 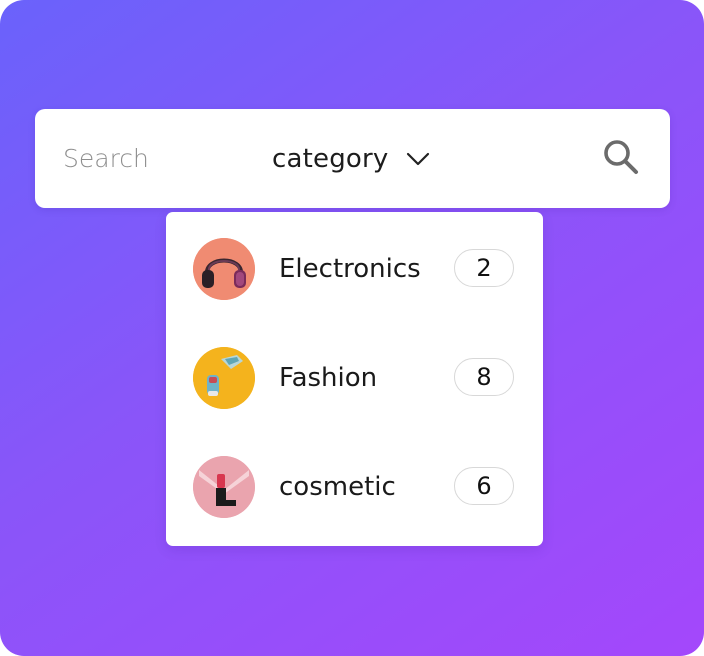 What do you see at coordinates (337, 487) in the screenshot?
I see `category-option-label: cosmetic` at bounding box center [337, 487].